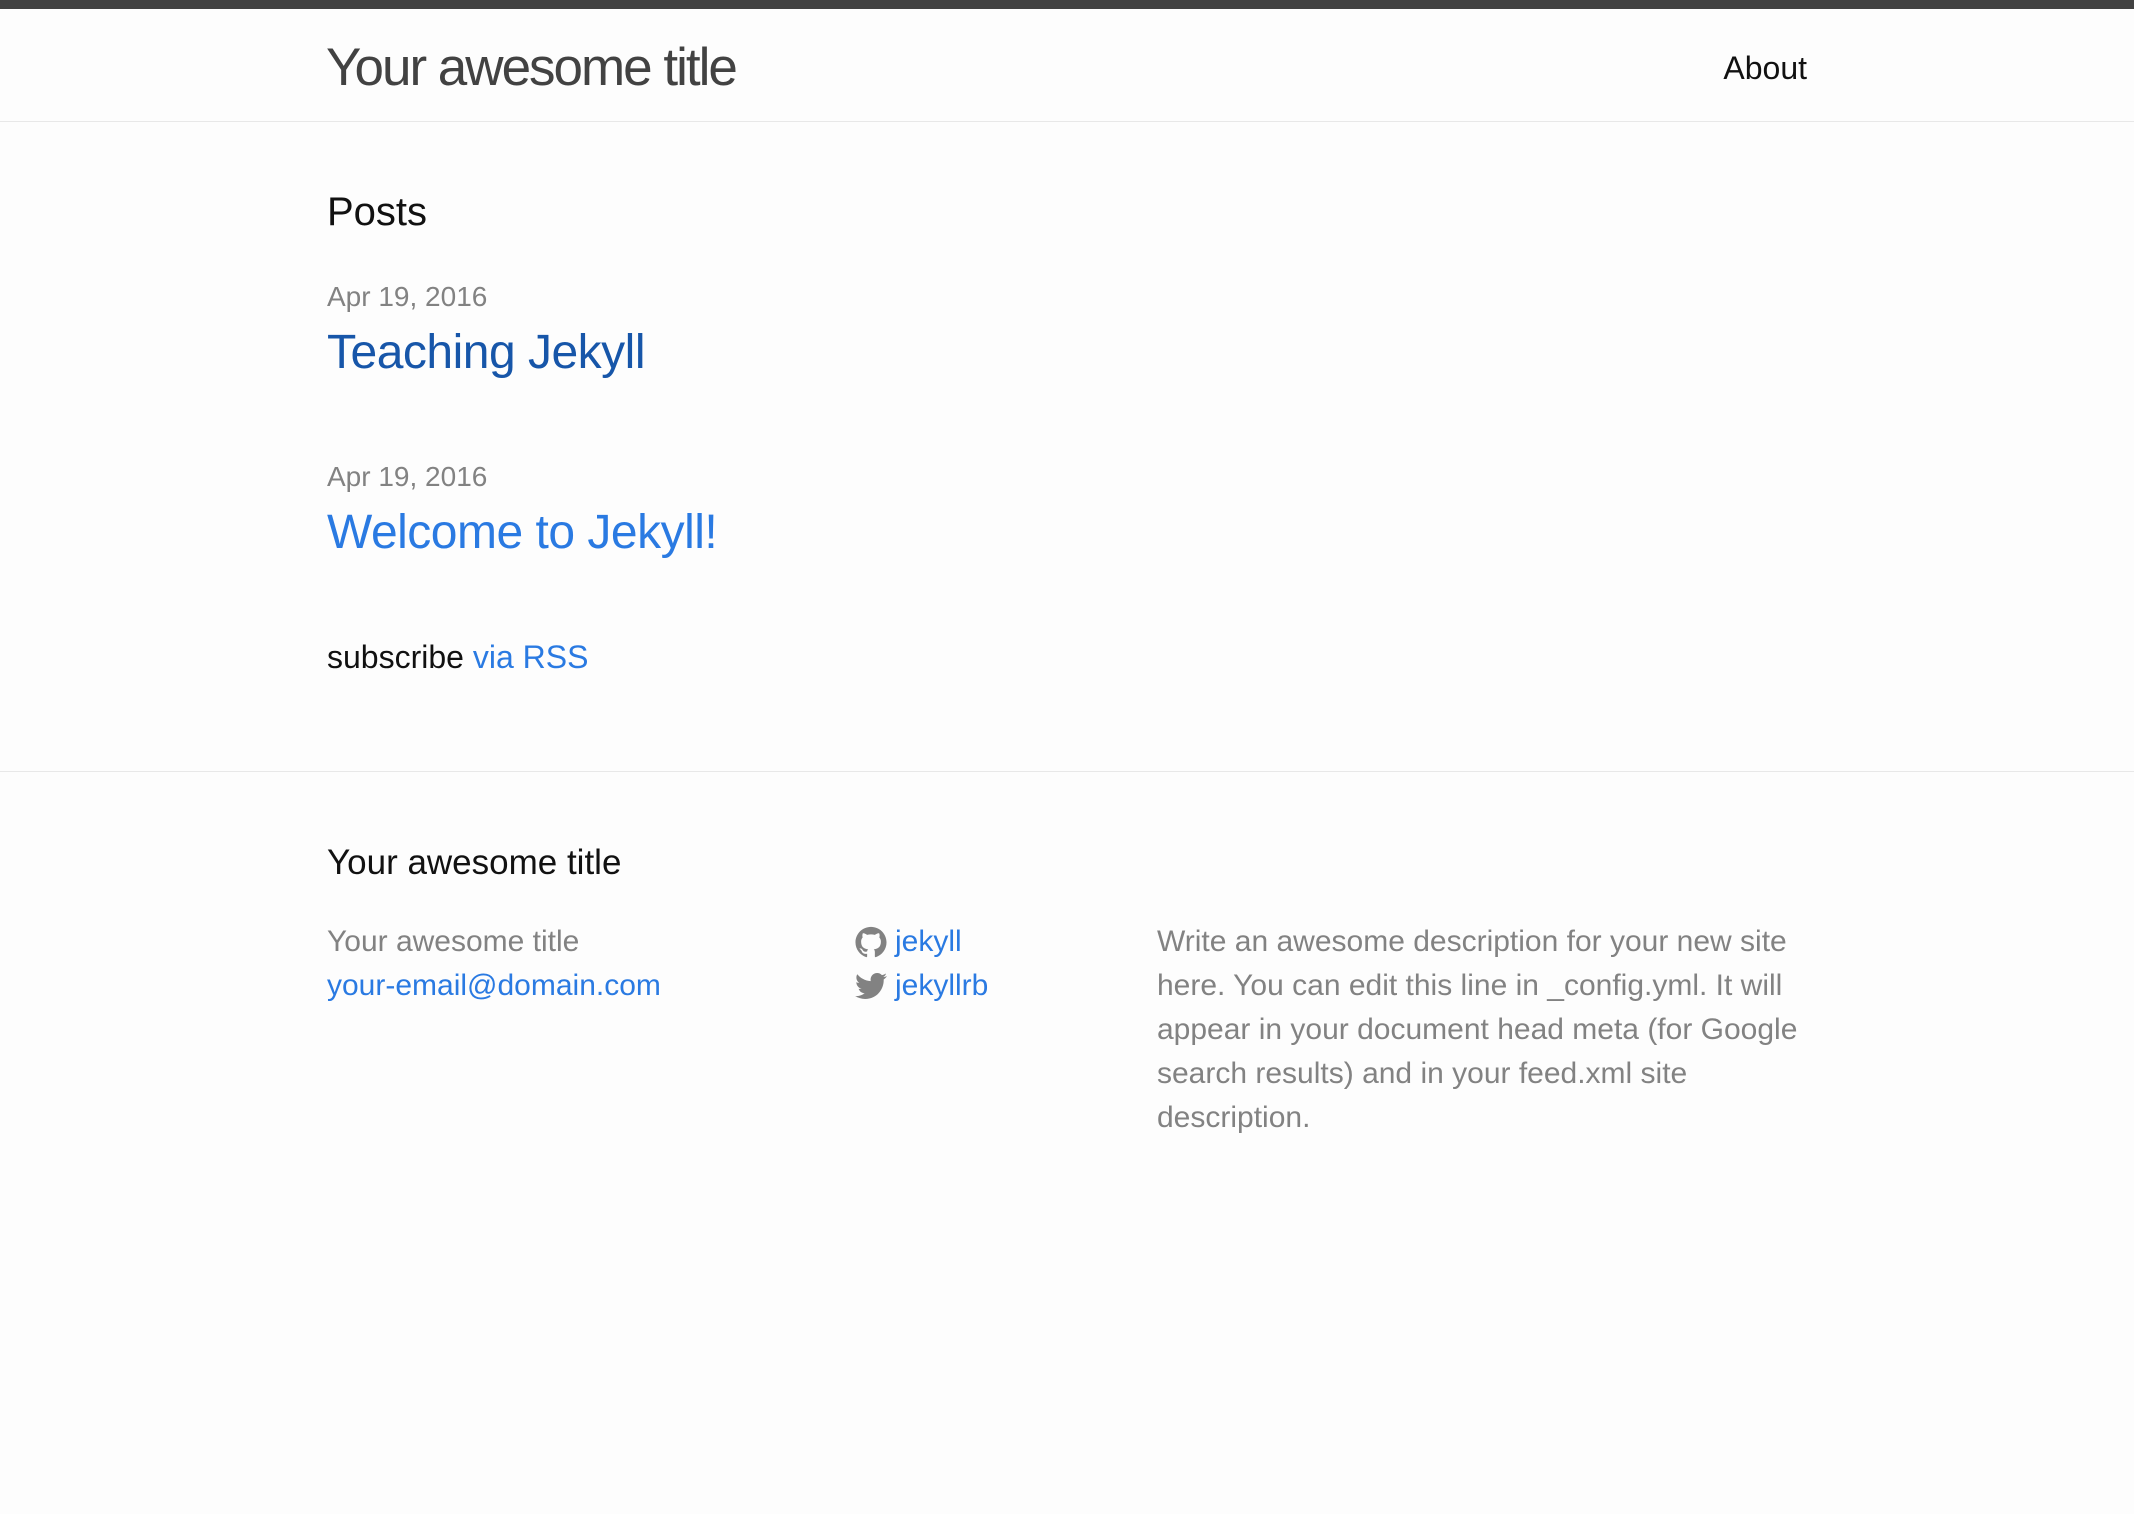 Image resolution: width=2134 pixels, height=1514 pixels. I want to click on top-accent-bar, so click(1067, 4).